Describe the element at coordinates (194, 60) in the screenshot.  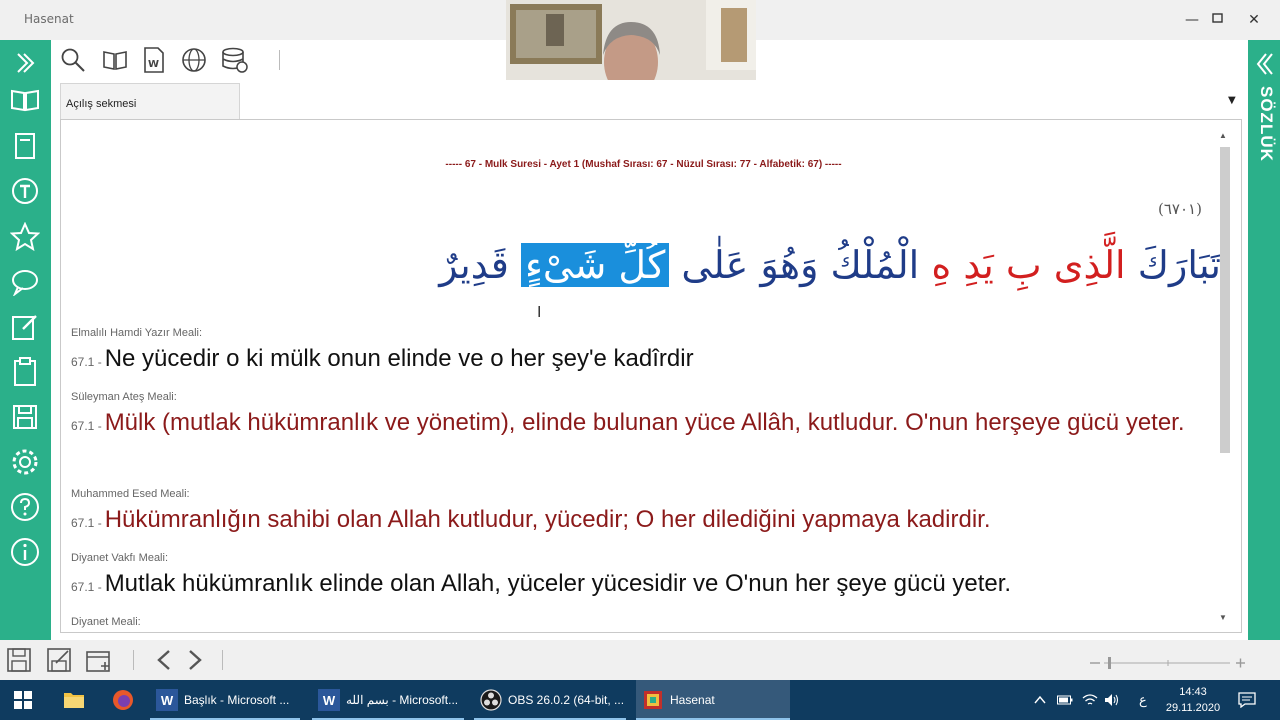
I see `web-globe-icon` at that location.